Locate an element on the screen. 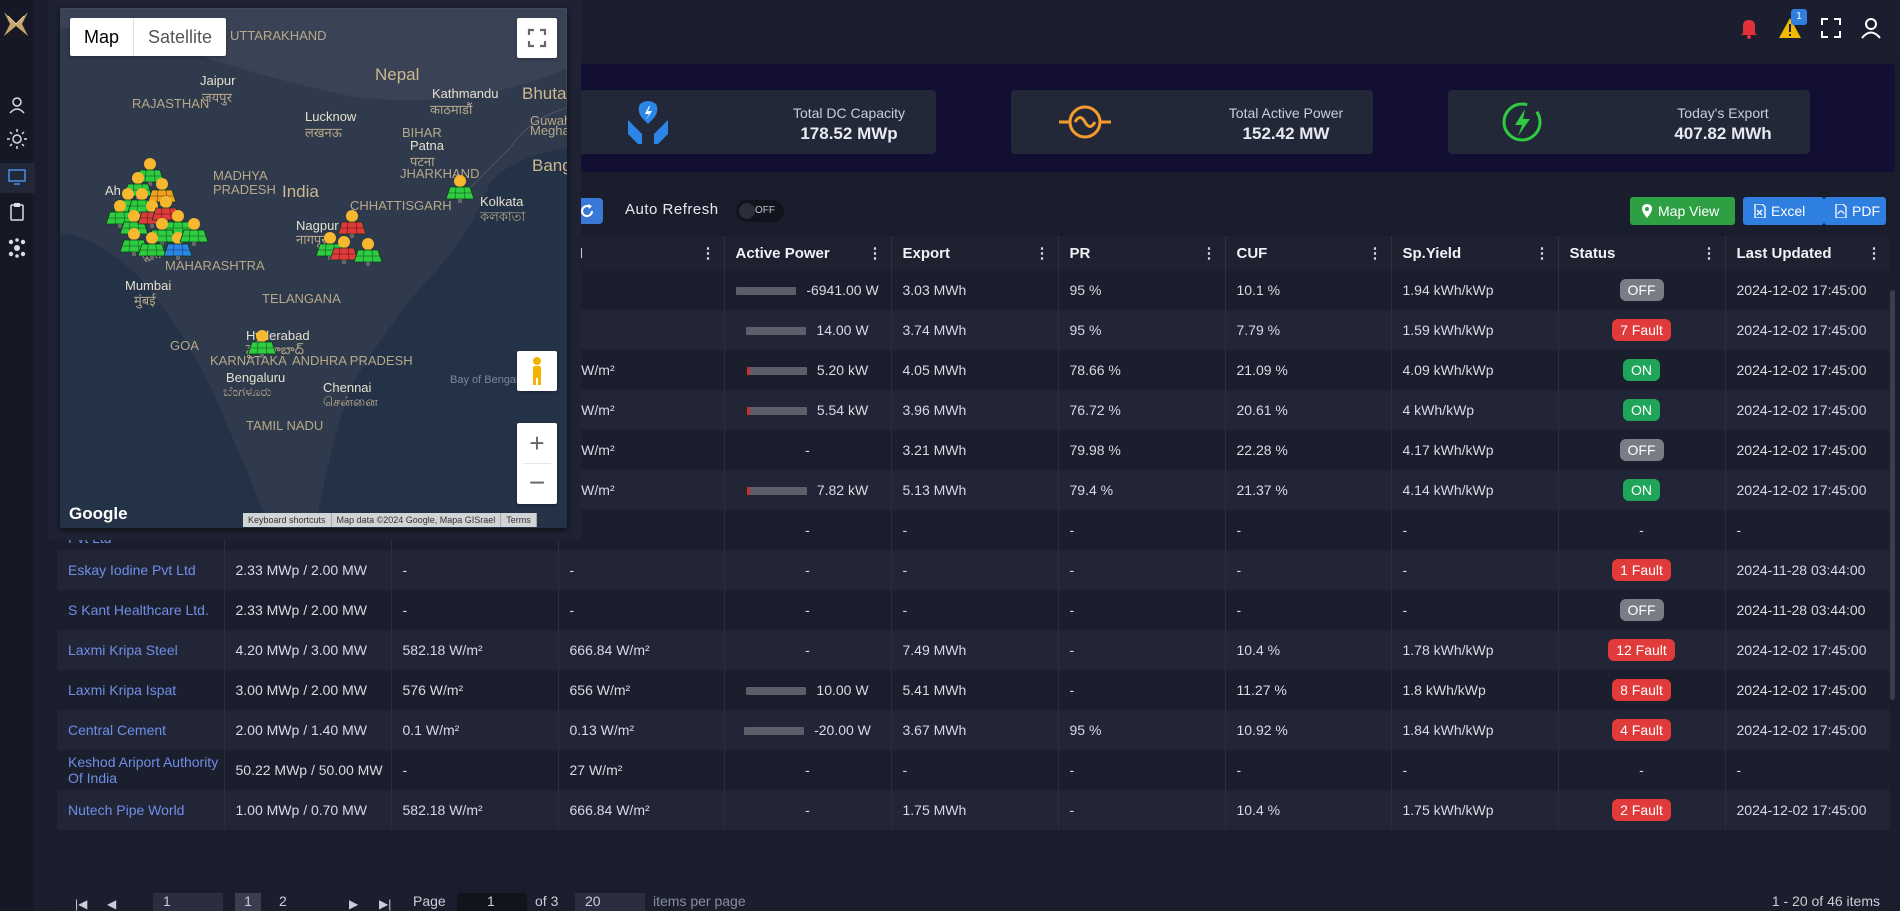 The width and height of the screenshot is (1900, 911). cell-gti: - is located at coordinates (475, 570).